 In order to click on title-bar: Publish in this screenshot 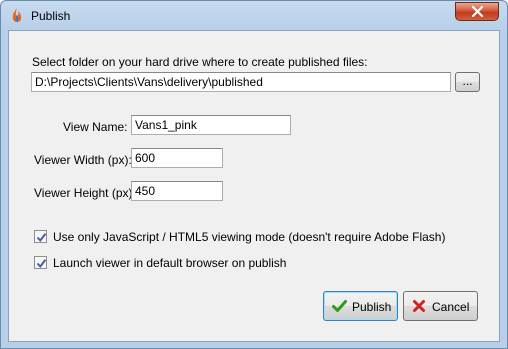, I will do `click(254, 16)`.